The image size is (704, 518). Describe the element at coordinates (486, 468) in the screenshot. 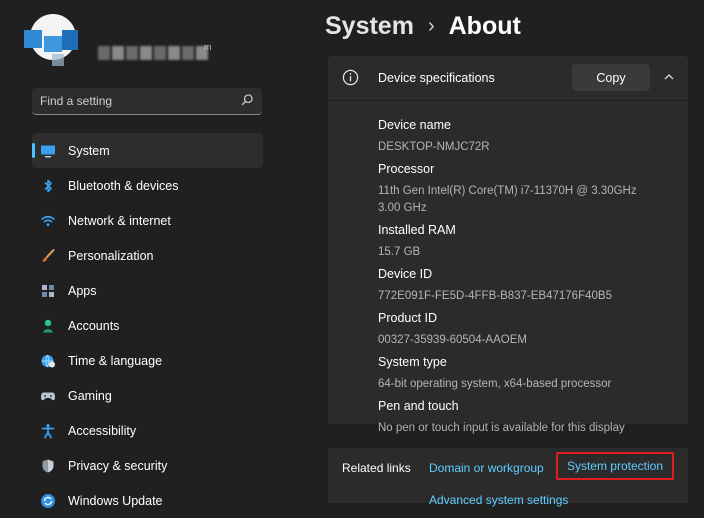

I see `domain-or-workgroup-link: Domain or workgroup` at that location.